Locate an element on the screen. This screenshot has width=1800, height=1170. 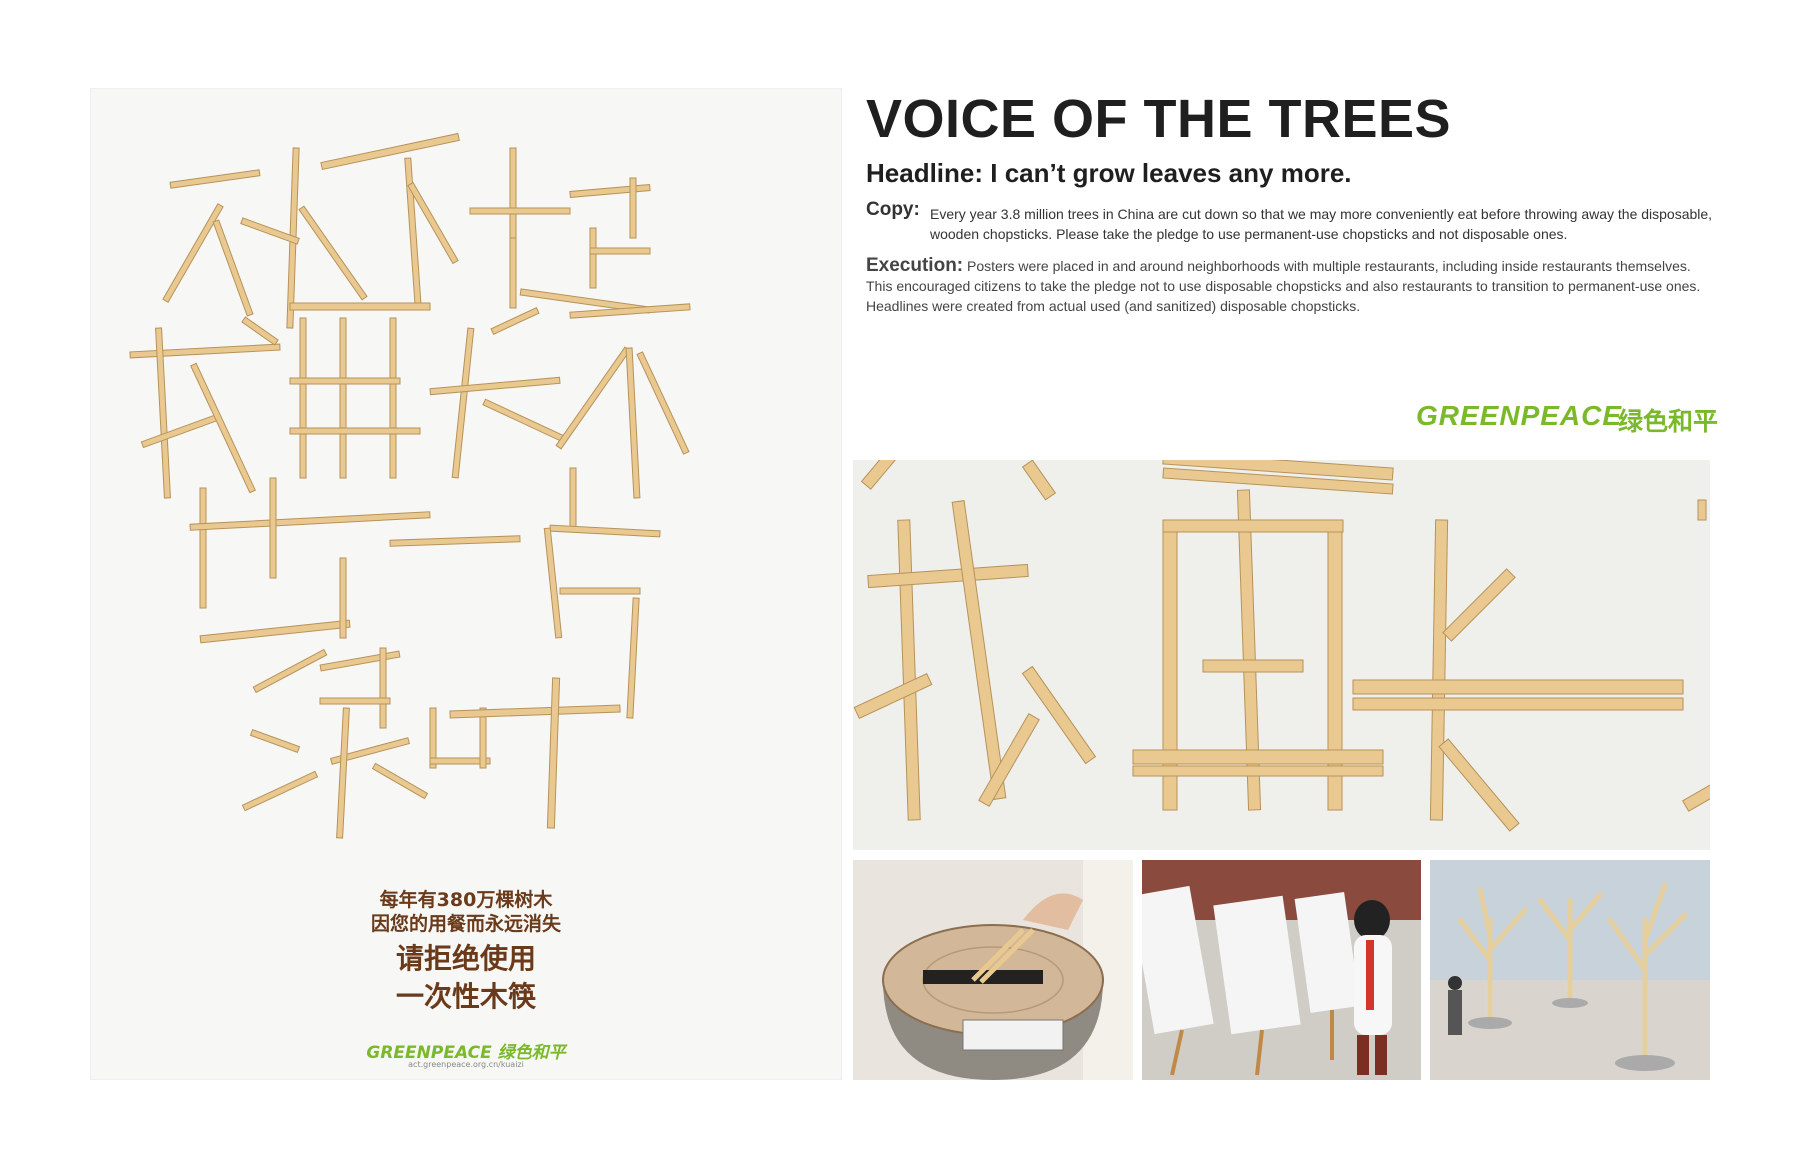
poster-line-2: 因您的用餐而永远消失 is located at coordinates (465, 924).